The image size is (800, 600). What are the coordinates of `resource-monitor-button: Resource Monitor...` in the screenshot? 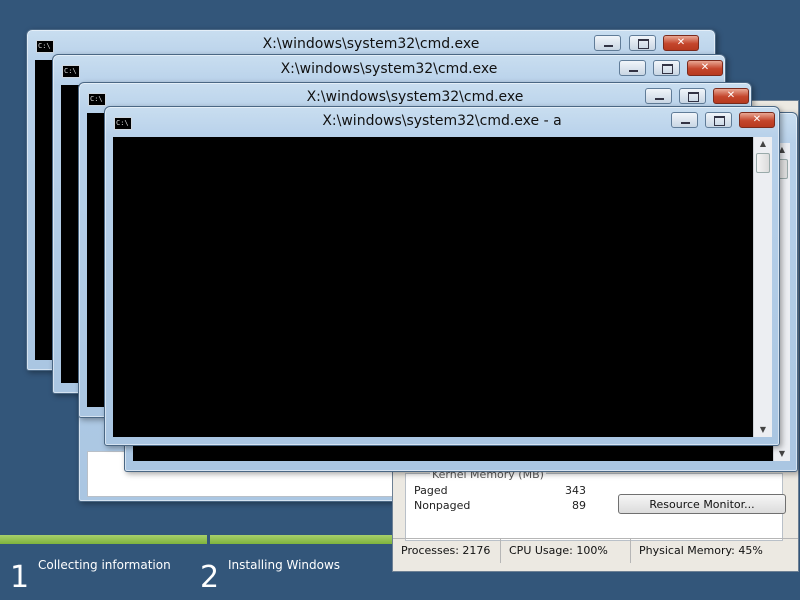 It's located at (702, 504).